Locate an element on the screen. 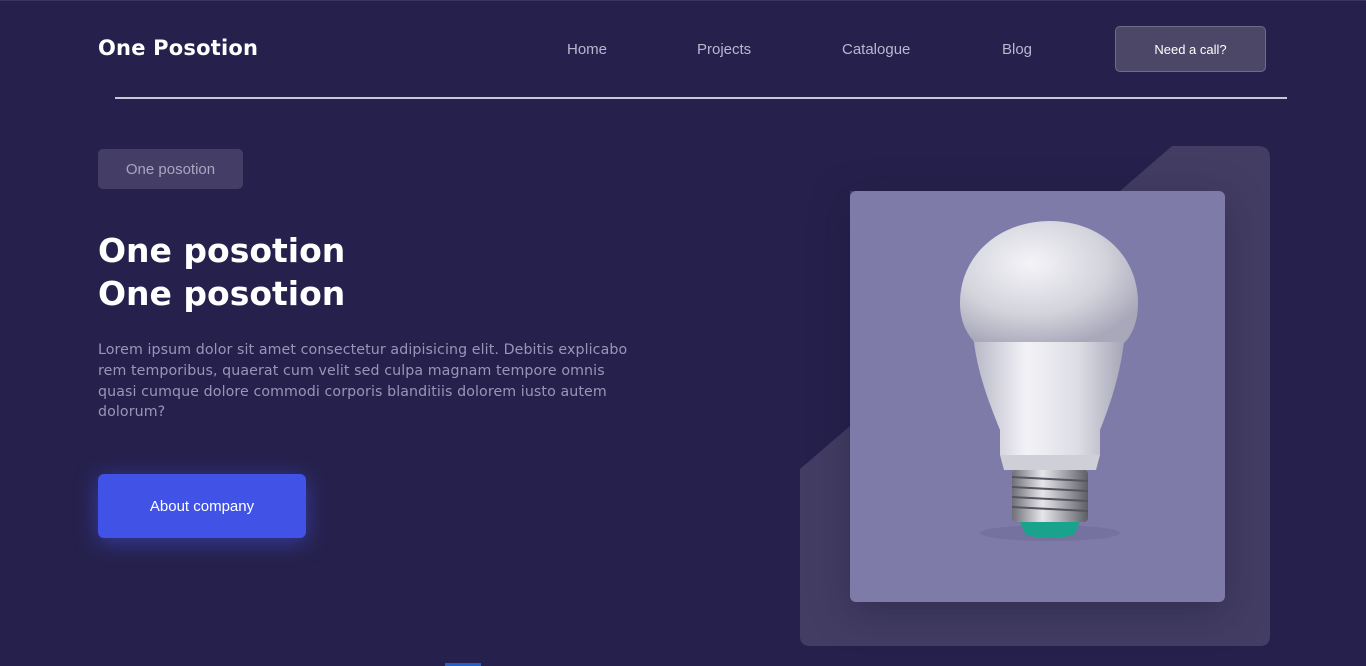  need-a-call-button: Need a call? is located at coordinates (1190, 49).